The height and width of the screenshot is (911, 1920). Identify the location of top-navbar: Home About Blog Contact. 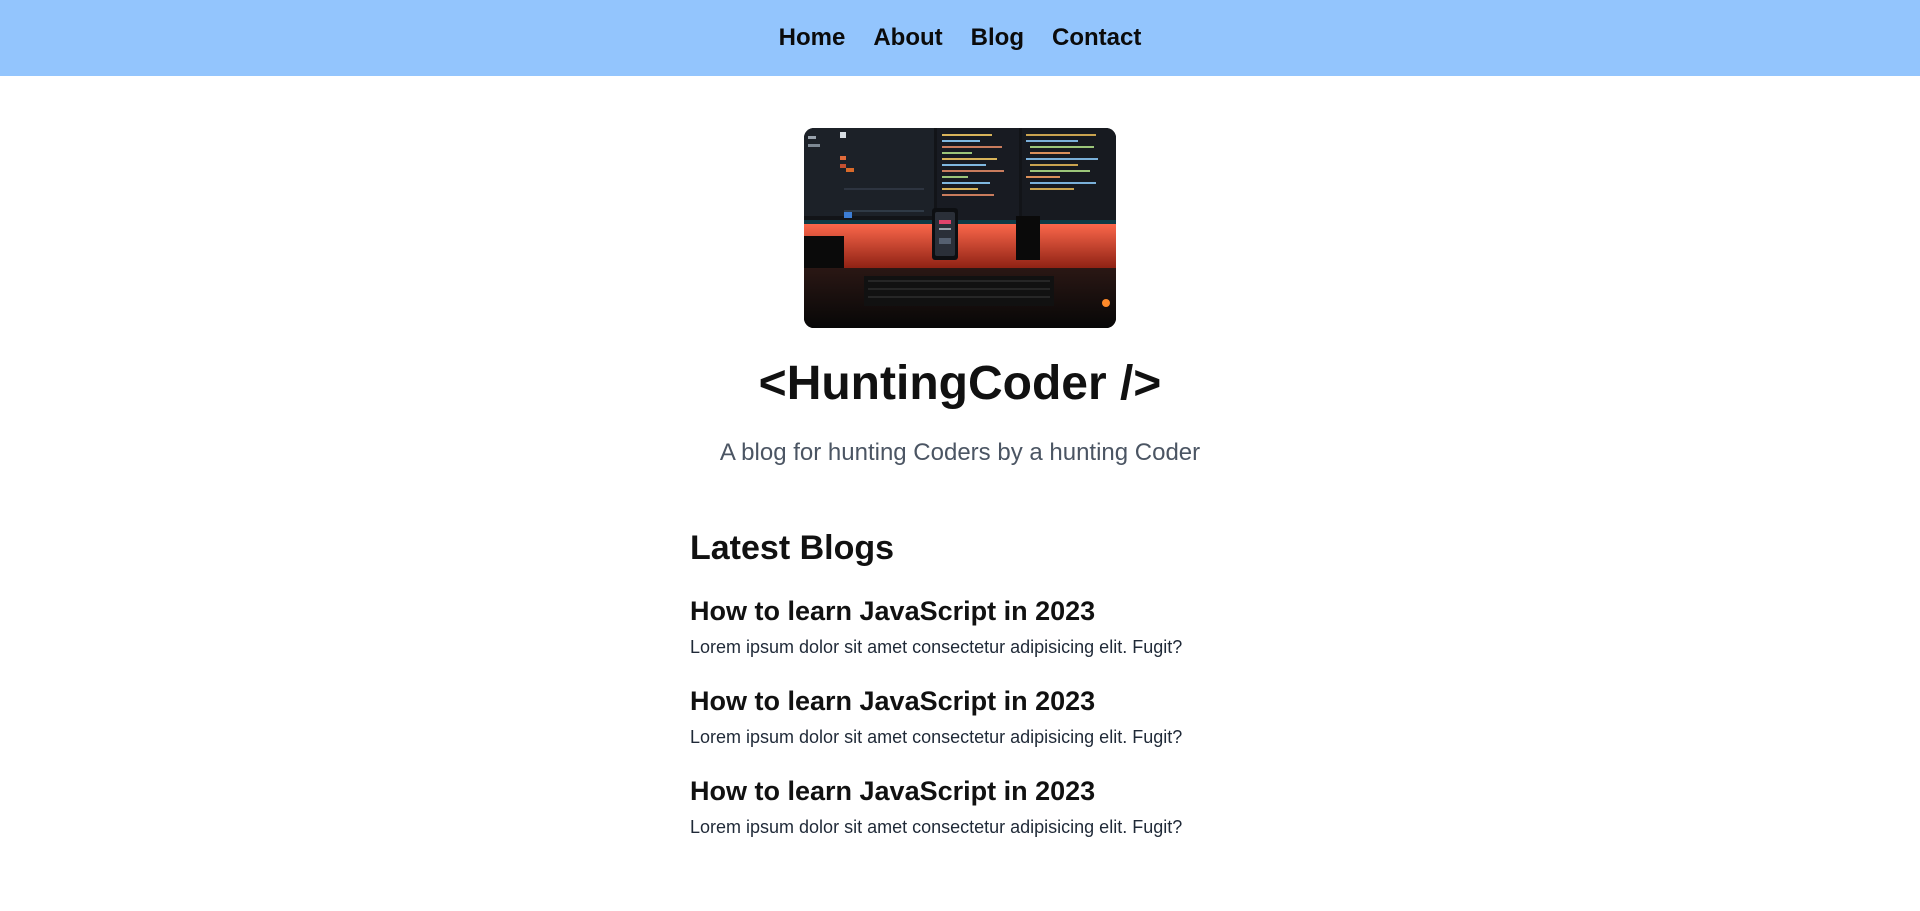
(960, 38).